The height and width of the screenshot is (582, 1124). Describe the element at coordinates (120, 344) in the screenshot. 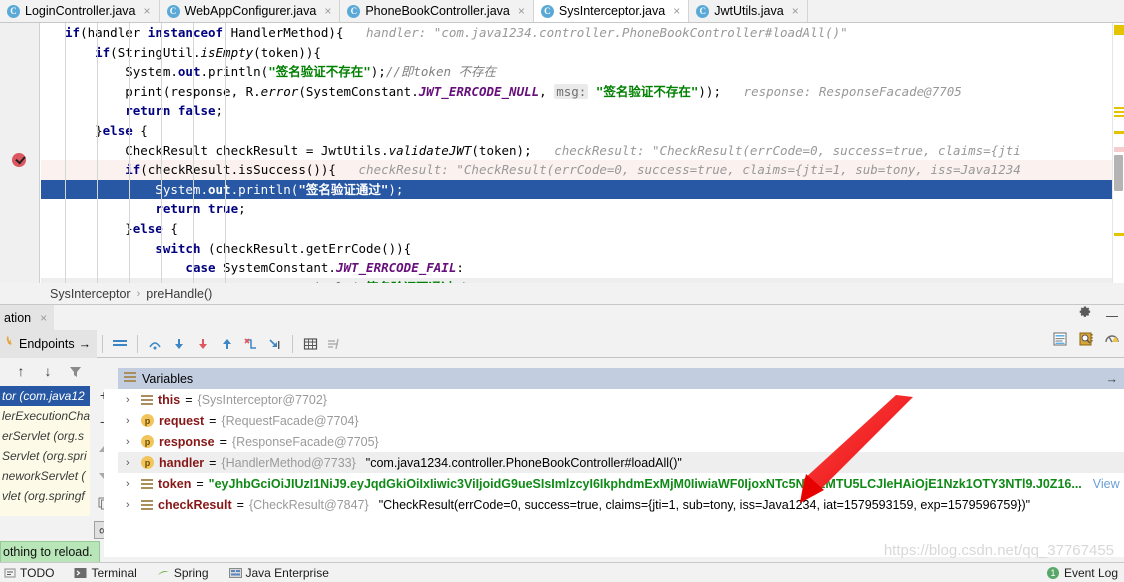

I see `show-execution-point-button` at that location.